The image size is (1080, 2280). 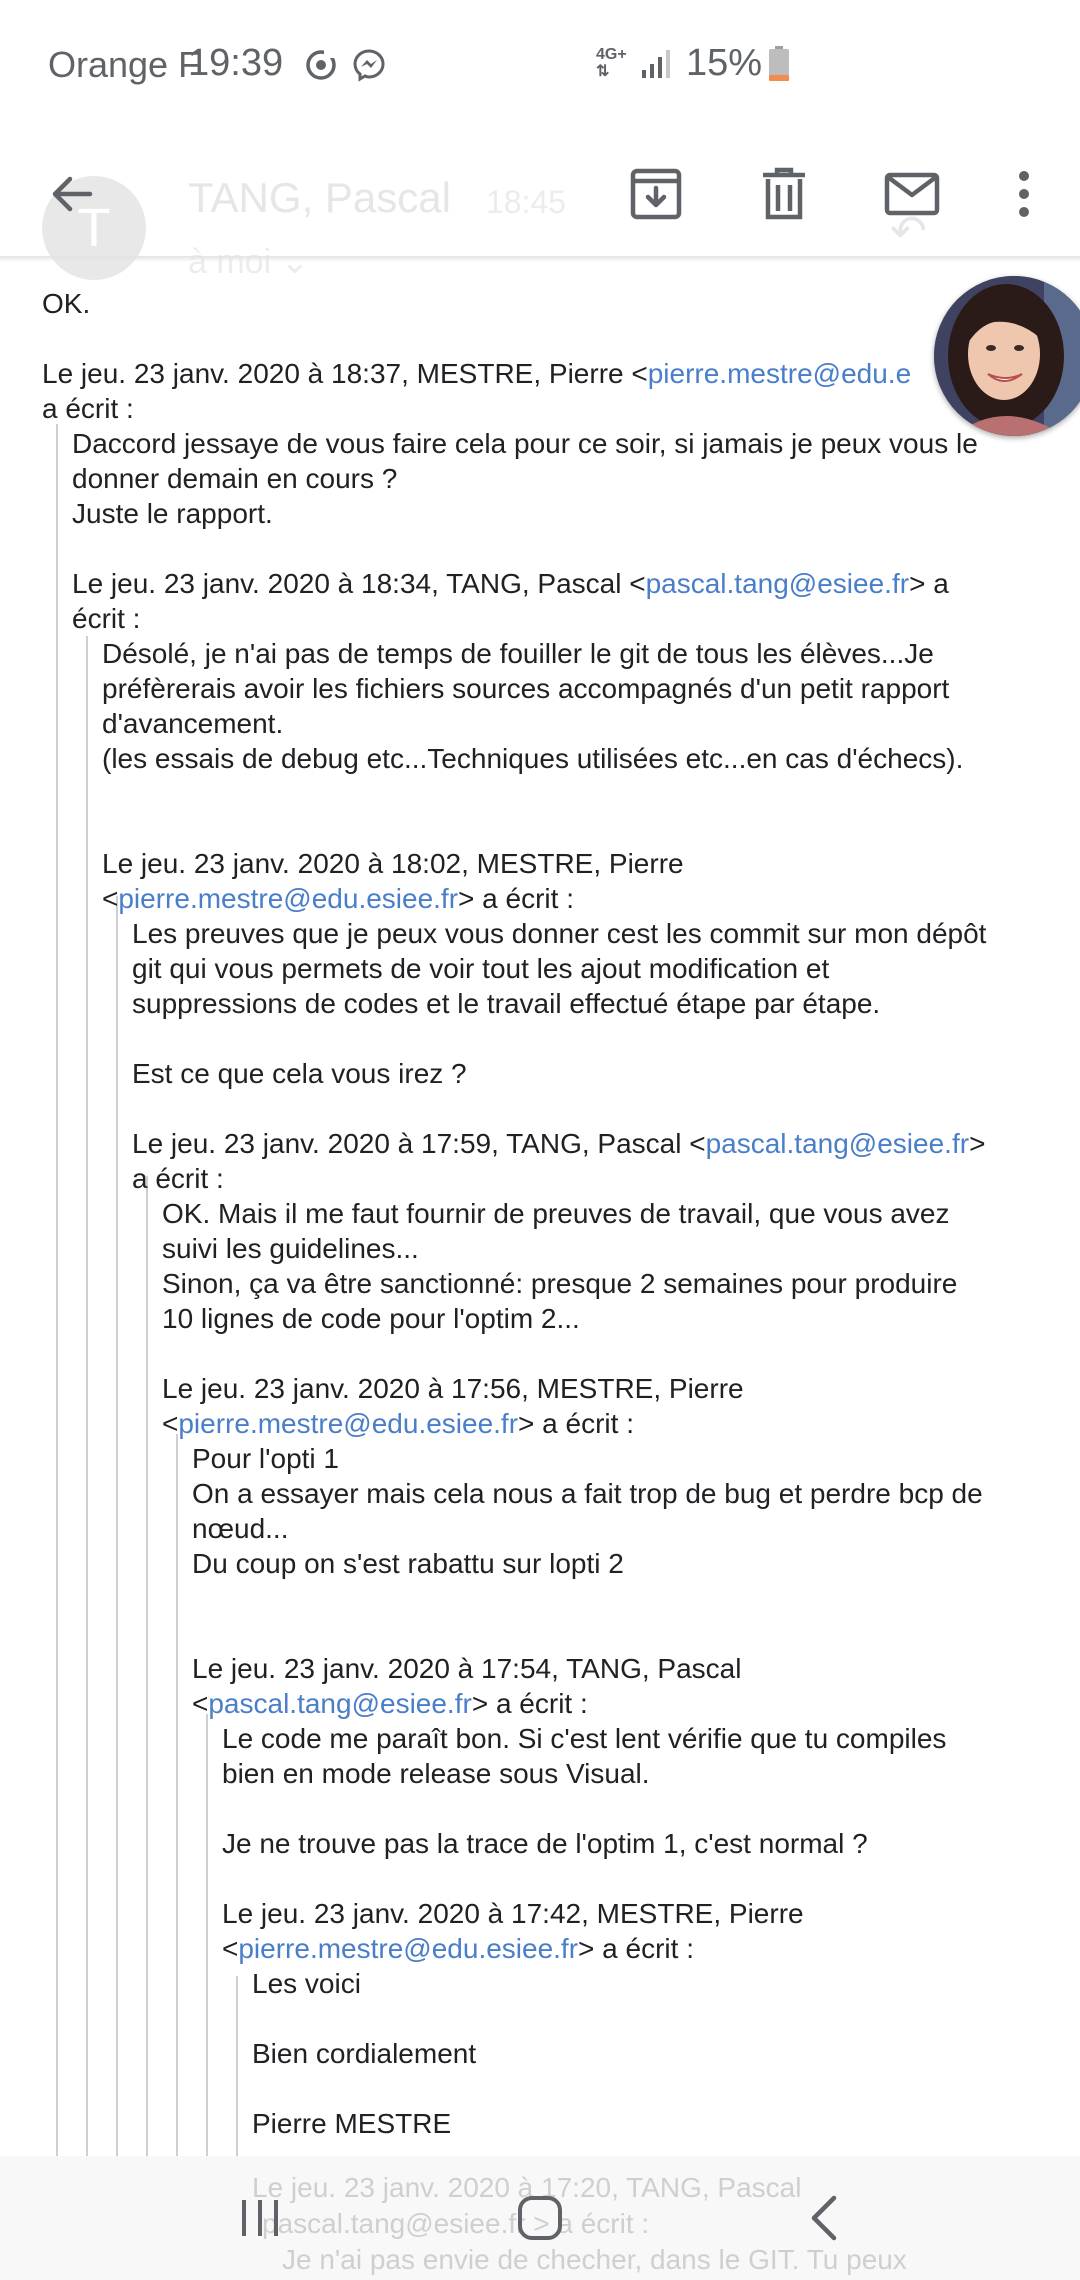 I want to click on battery-percent: 15%, so click(x=724, y=63).